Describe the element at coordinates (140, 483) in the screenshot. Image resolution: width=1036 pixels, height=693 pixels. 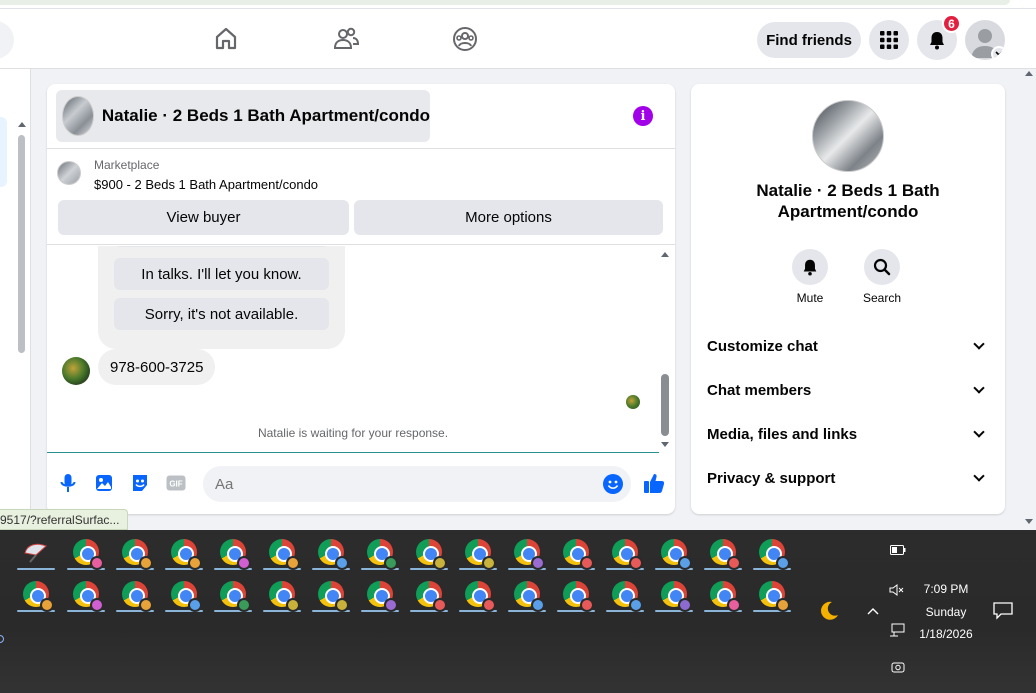
I see `sticker-icon` at that location.